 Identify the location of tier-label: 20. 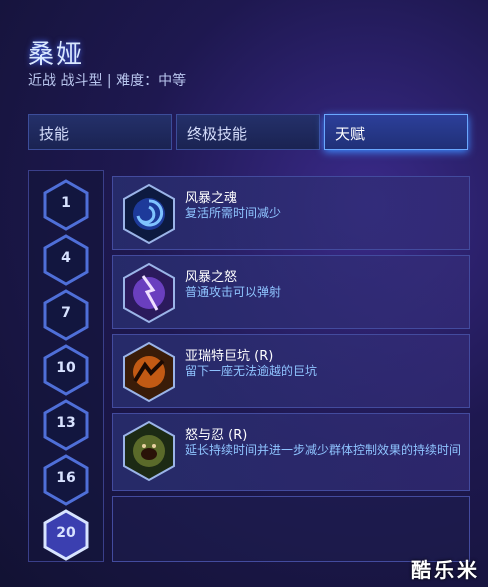
(66, 533).